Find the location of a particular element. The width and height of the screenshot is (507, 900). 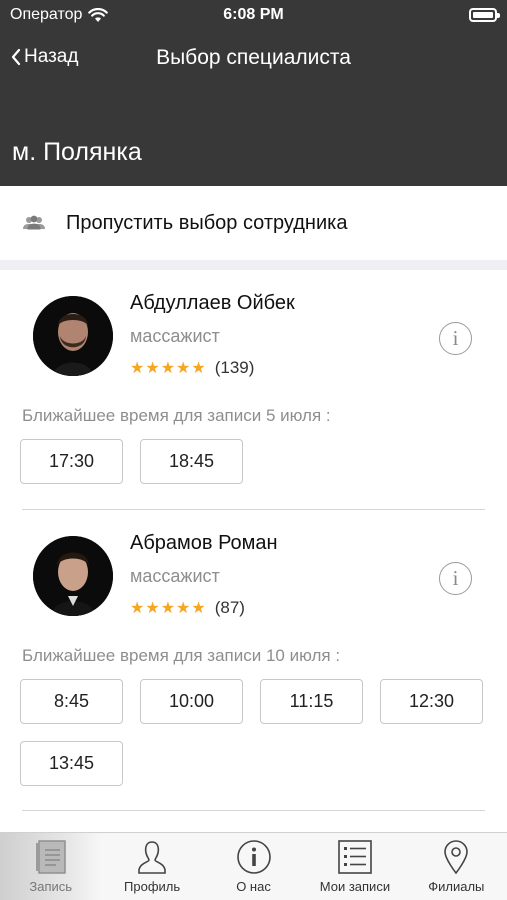

location-pin-icon is located at coordinates (456, 857).